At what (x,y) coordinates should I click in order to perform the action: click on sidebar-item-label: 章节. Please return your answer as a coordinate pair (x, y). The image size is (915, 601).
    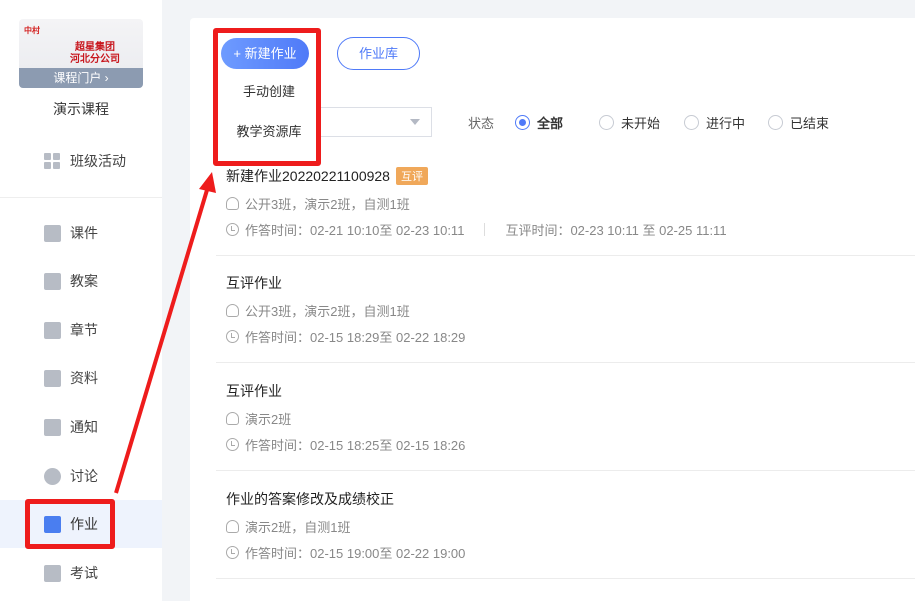
    Looking at the image, I should click on (84, 330).